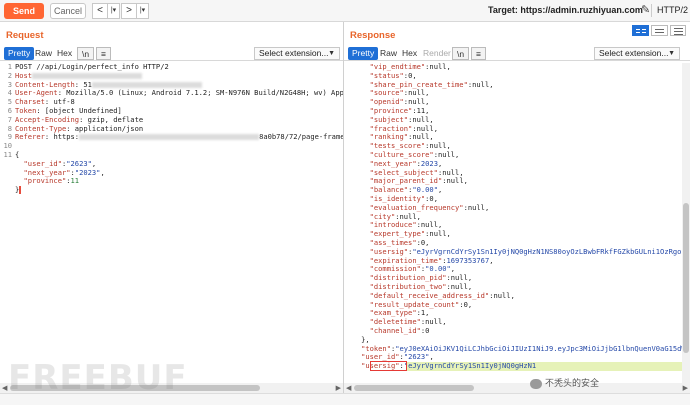 Image resolution: width=690 pixels, height=405 pixels. I want to click on request-tab-pretty: Pretty, so click(19, 53).